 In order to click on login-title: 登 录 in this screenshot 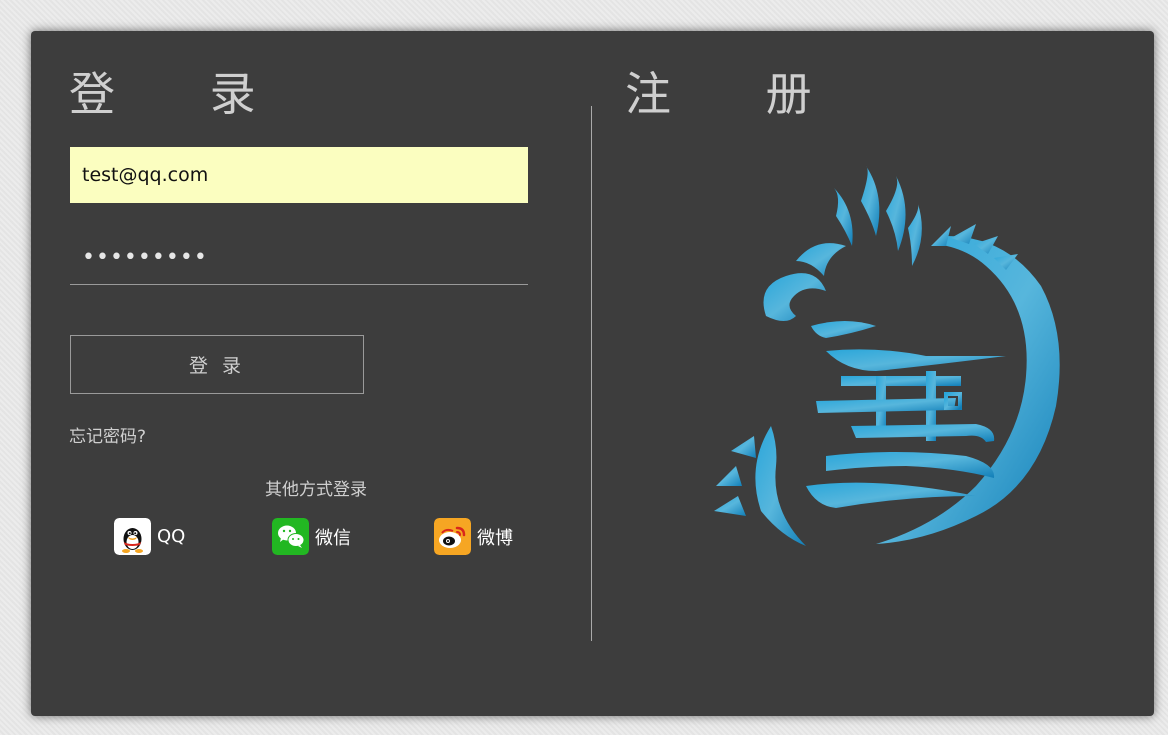, I will do `click(182, 94)`.